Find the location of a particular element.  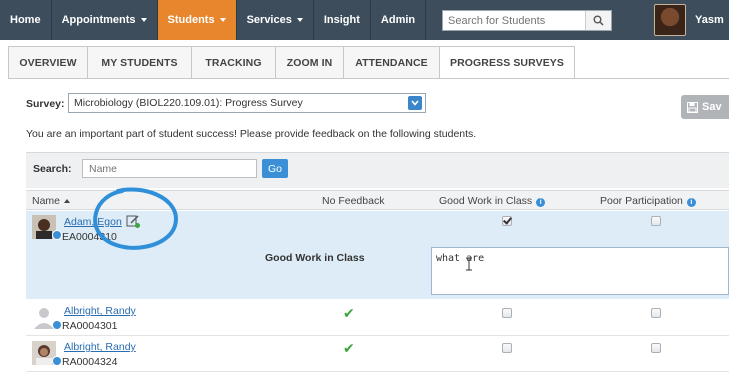

nav-insight-label: Insight is located at coordinates (341, 20).